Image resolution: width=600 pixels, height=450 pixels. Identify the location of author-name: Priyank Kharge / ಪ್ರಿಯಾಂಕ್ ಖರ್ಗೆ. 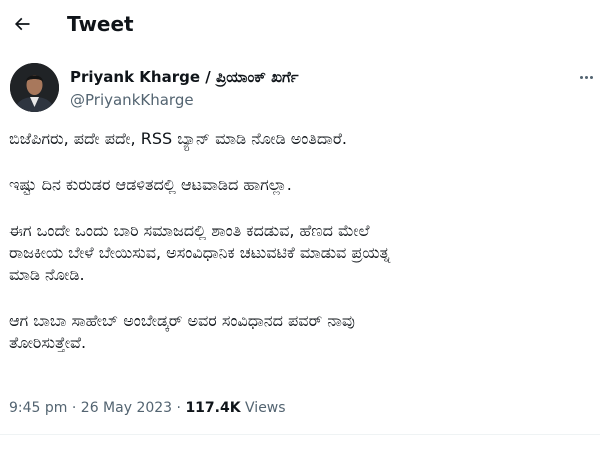
(184, 77).